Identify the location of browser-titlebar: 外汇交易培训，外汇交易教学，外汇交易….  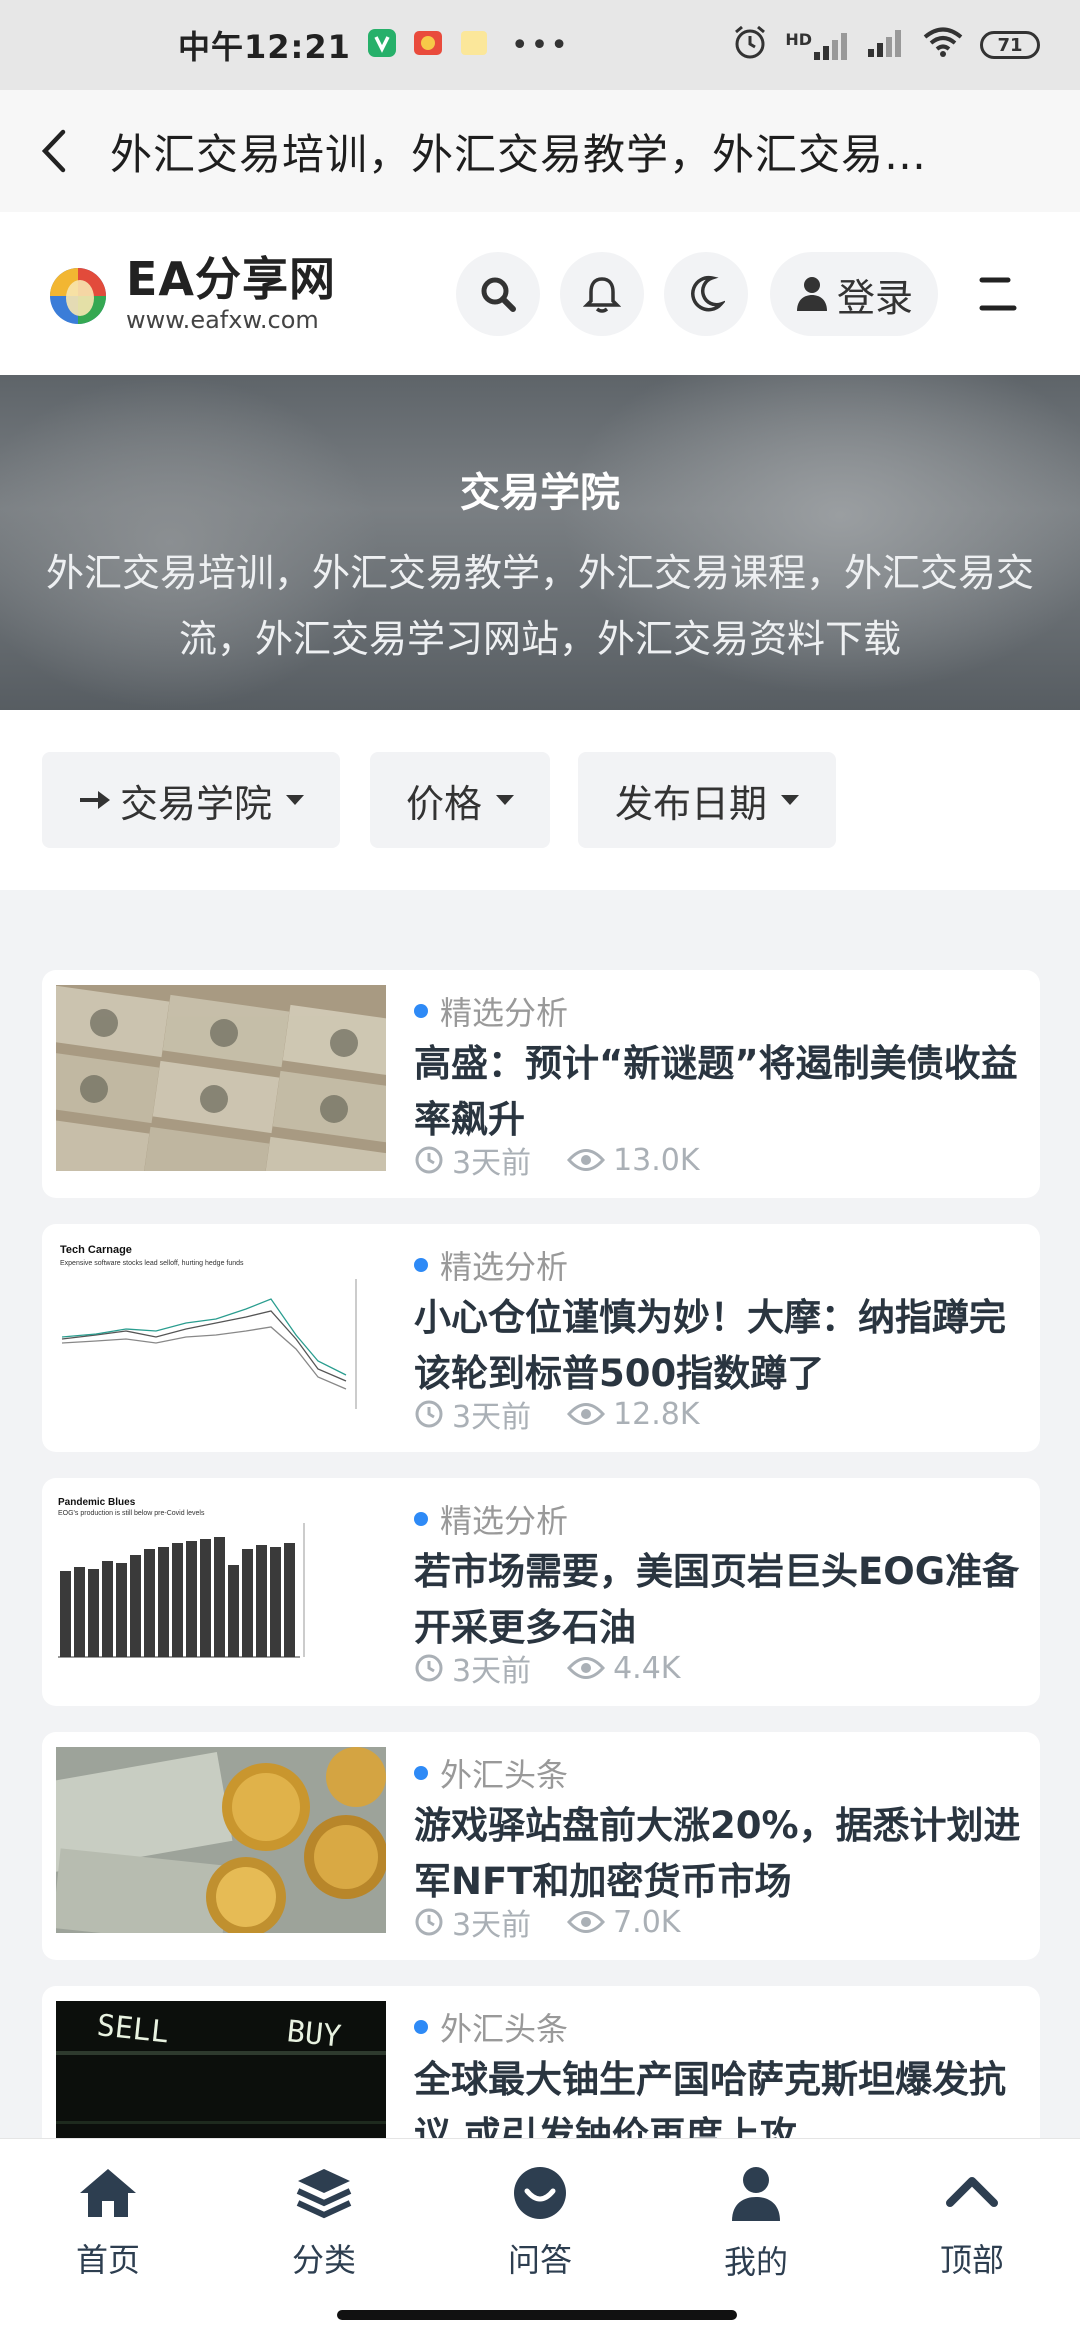
(540, 151).